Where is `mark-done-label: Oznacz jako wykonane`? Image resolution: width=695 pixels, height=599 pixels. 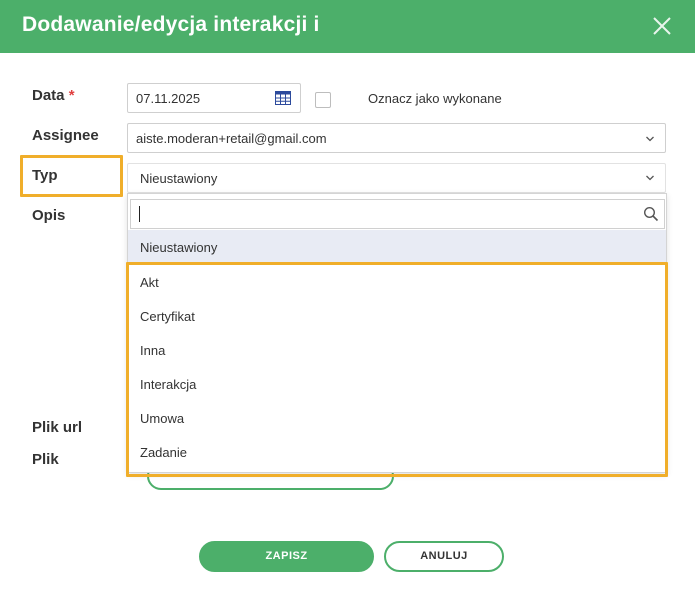
mark-done-label: Oznacz jako wykonane is located at coordinates (435, 98).